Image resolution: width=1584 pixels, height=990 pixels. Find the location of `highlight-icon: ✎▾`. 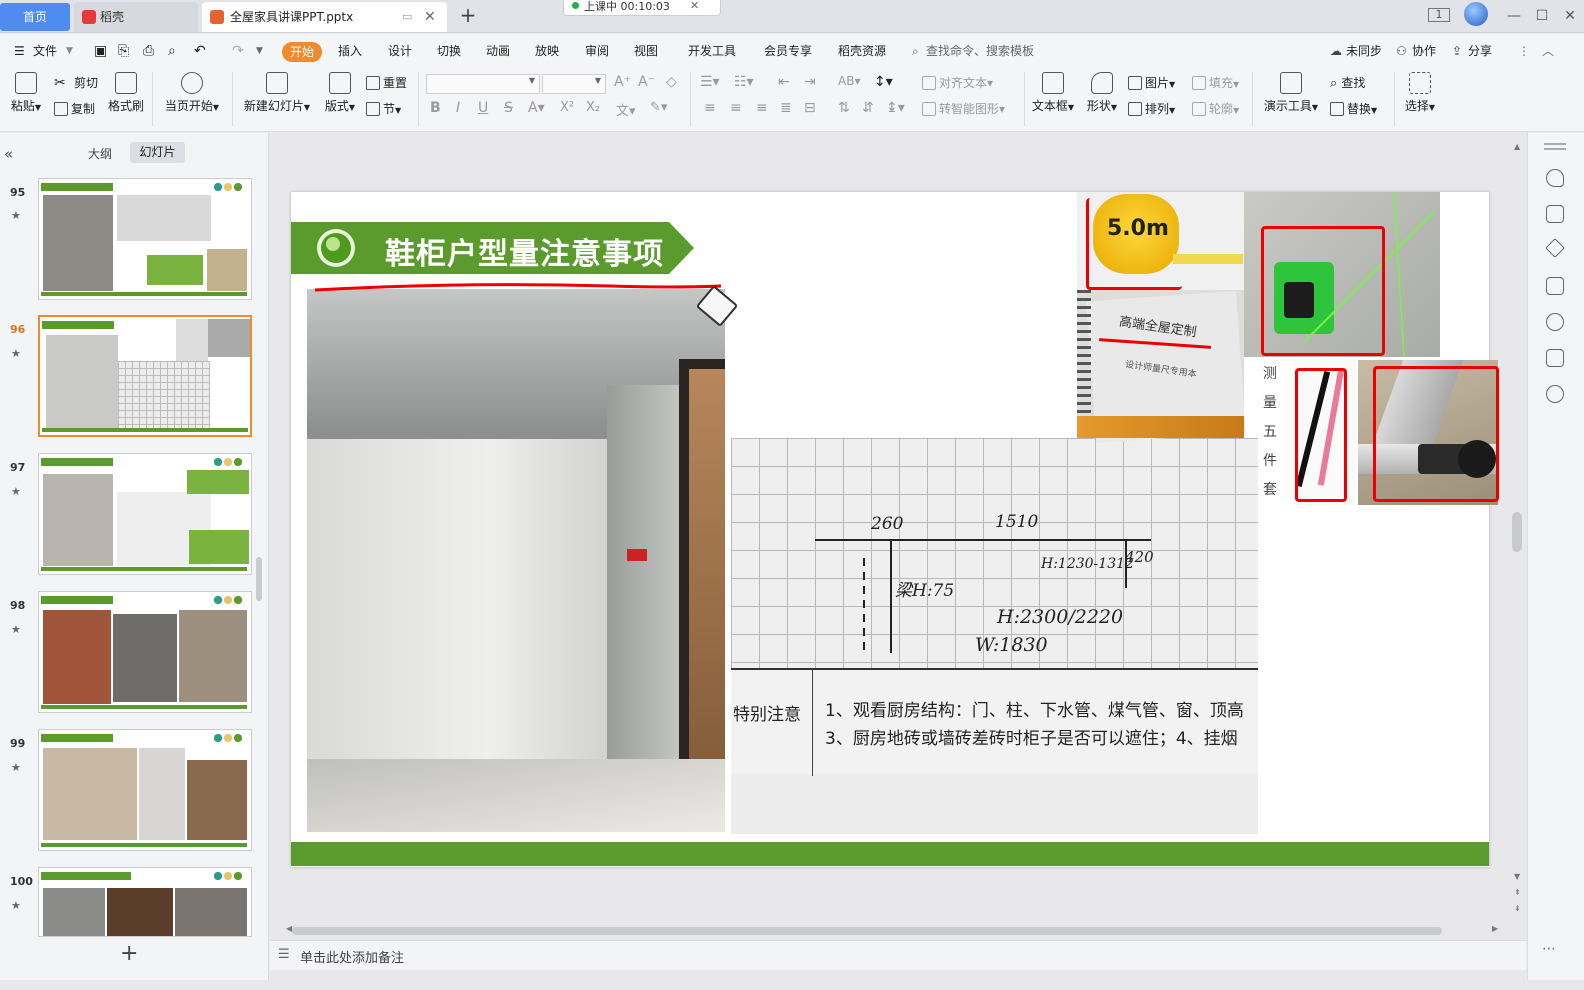

highlight-icon: ✎▾ is located at coordinates (658, 107).